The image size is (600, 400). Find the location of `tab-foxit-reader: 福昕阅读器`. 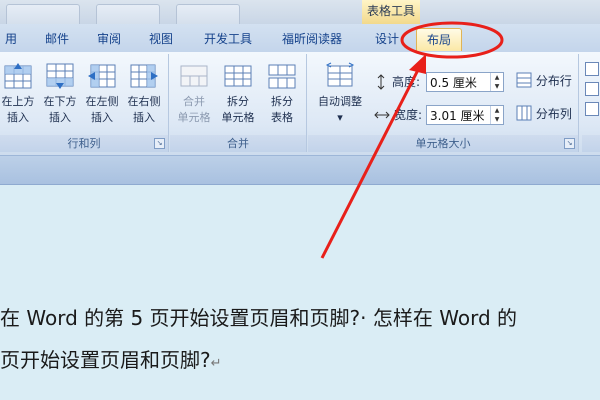

tab-foxit-reader: 福昕阅读器 is located at coordinates (312, 39).